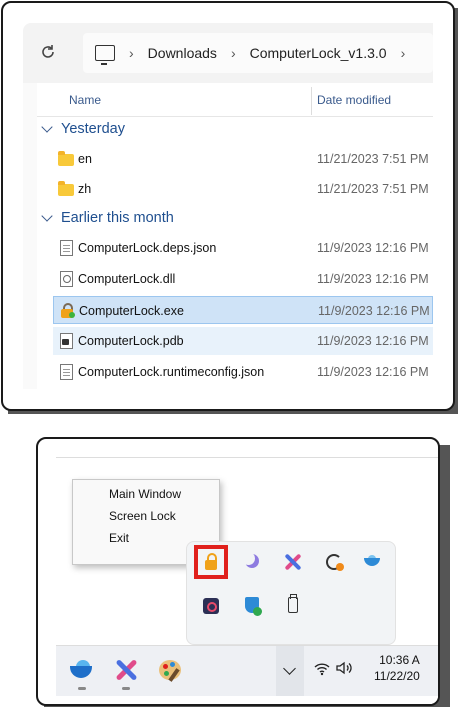  I want to click on lock-app-icon, so click(68, 311).